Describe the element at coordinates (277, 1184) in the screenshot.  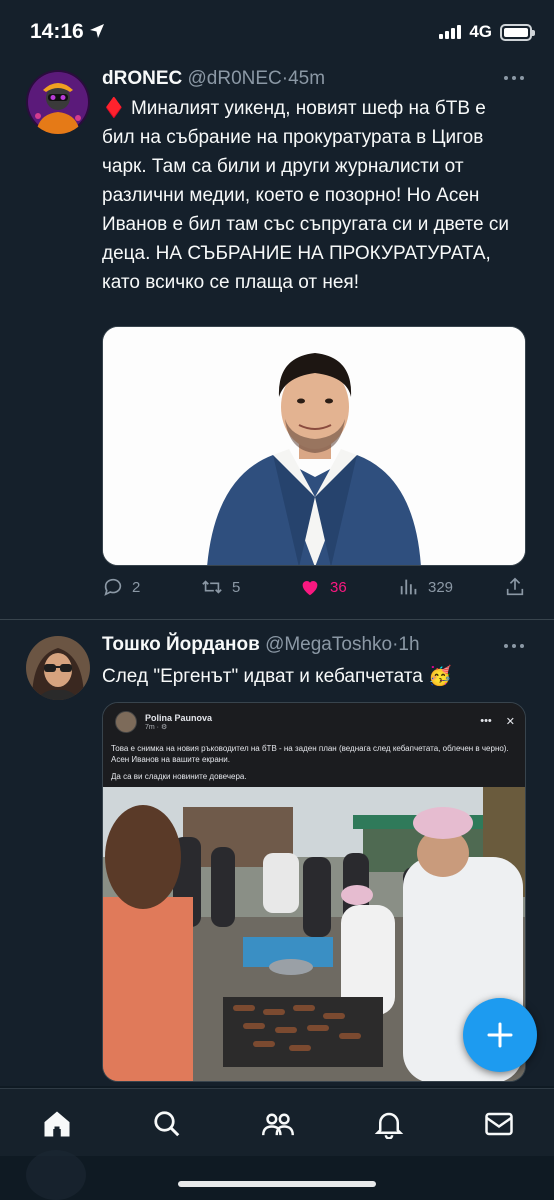
I see `home-indicator` at that location.